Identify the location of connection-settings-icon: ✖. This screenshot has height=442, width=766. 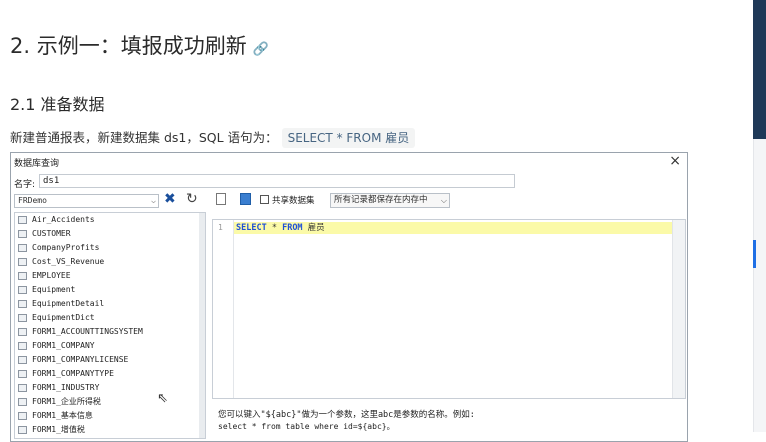
(170, 199).